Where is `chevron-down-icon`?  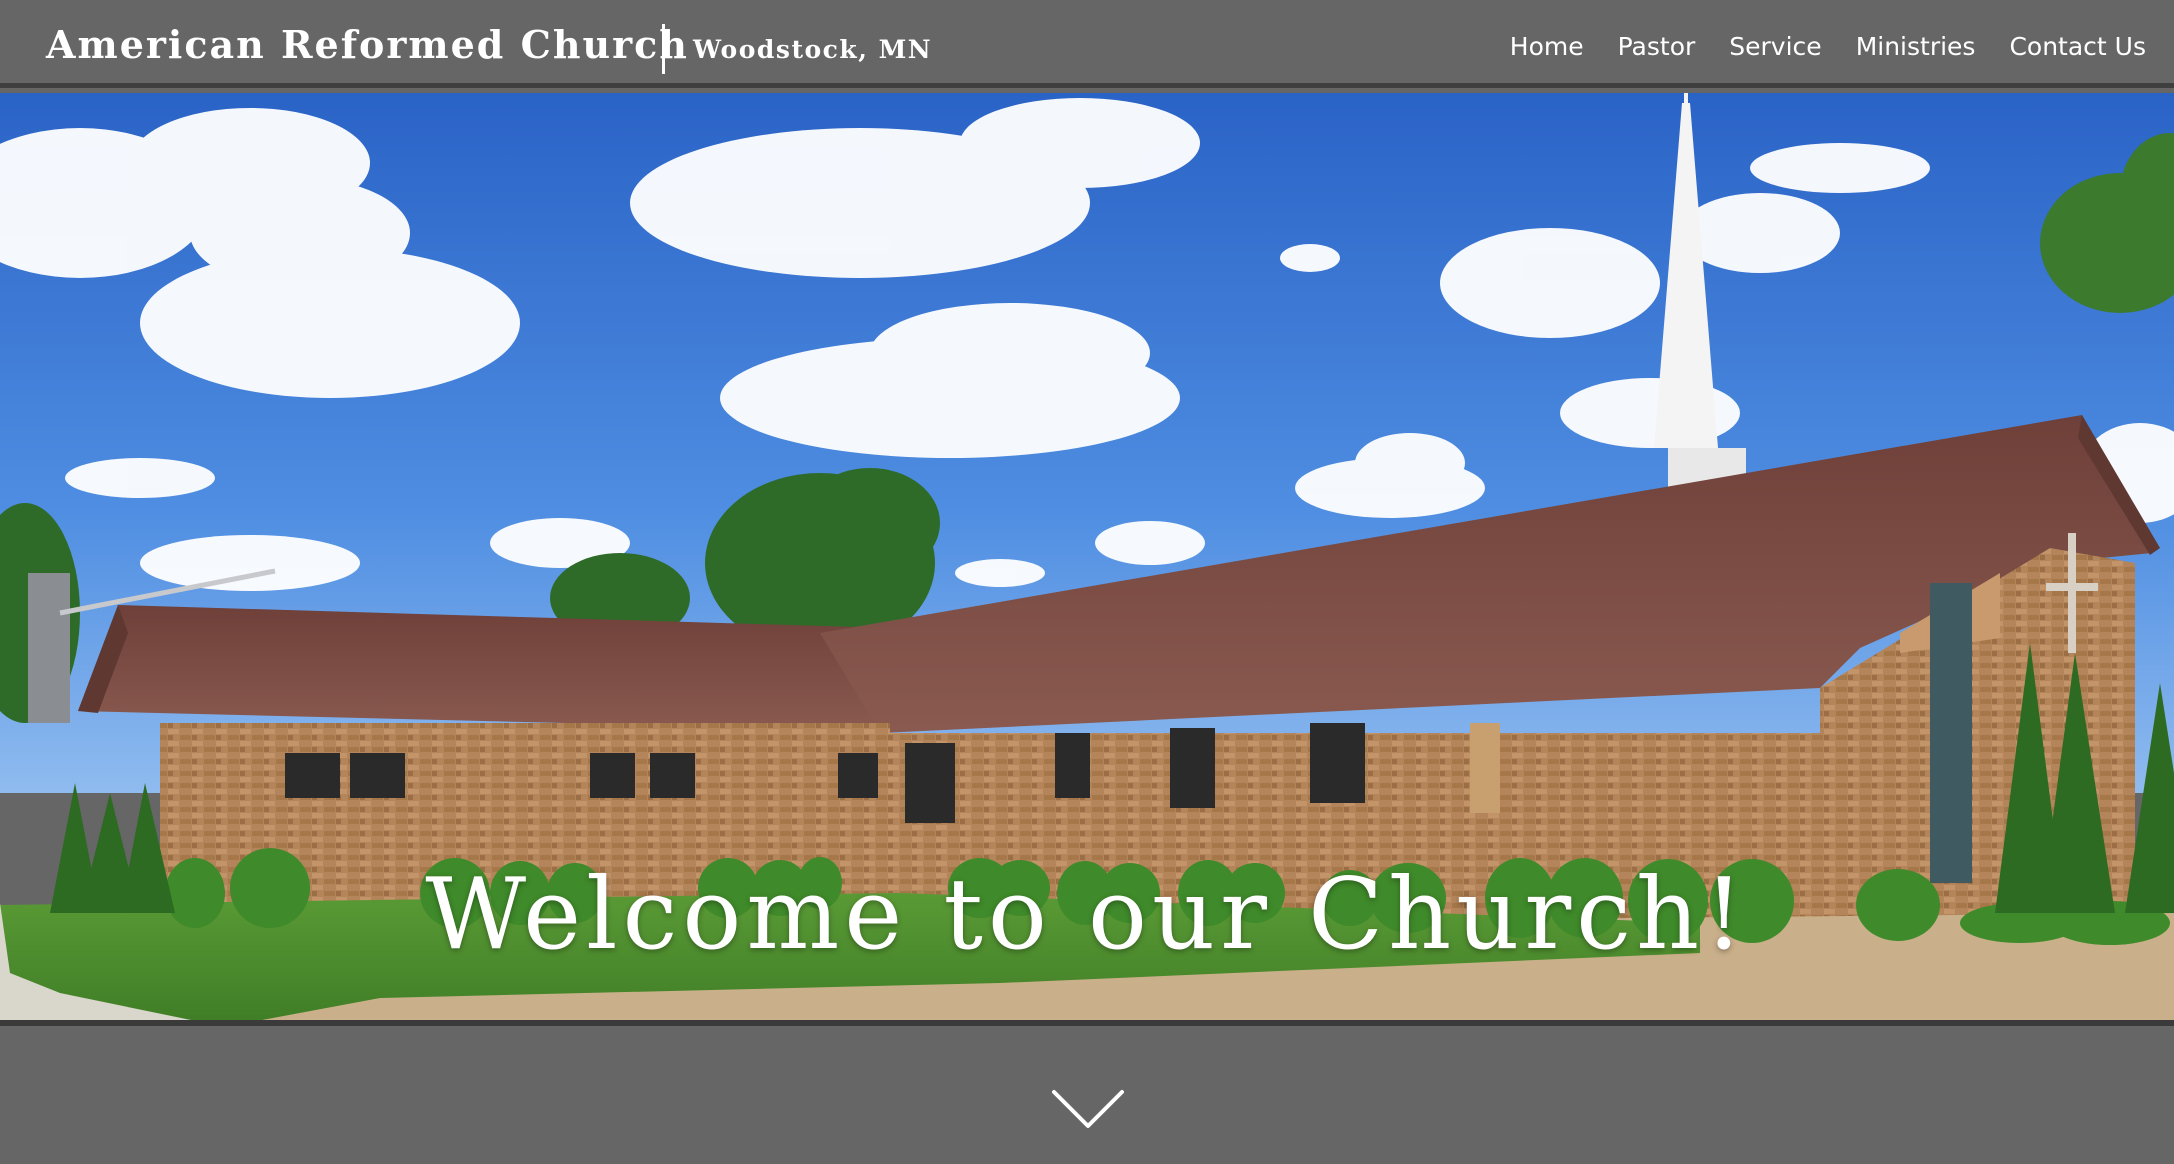 chevron-down-icon is located at coordinates (1088, 1110).